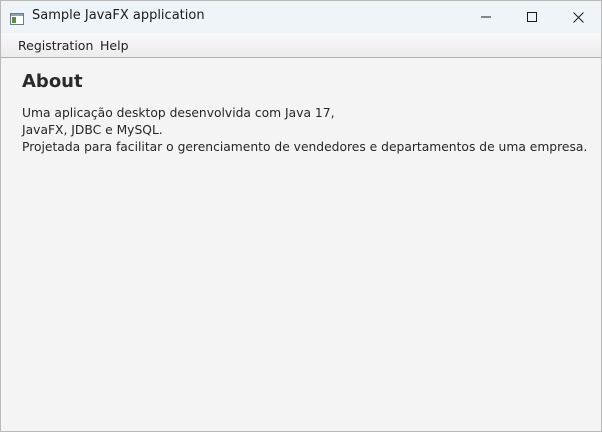  I want to click on about-heading: About, so click(52, 81).